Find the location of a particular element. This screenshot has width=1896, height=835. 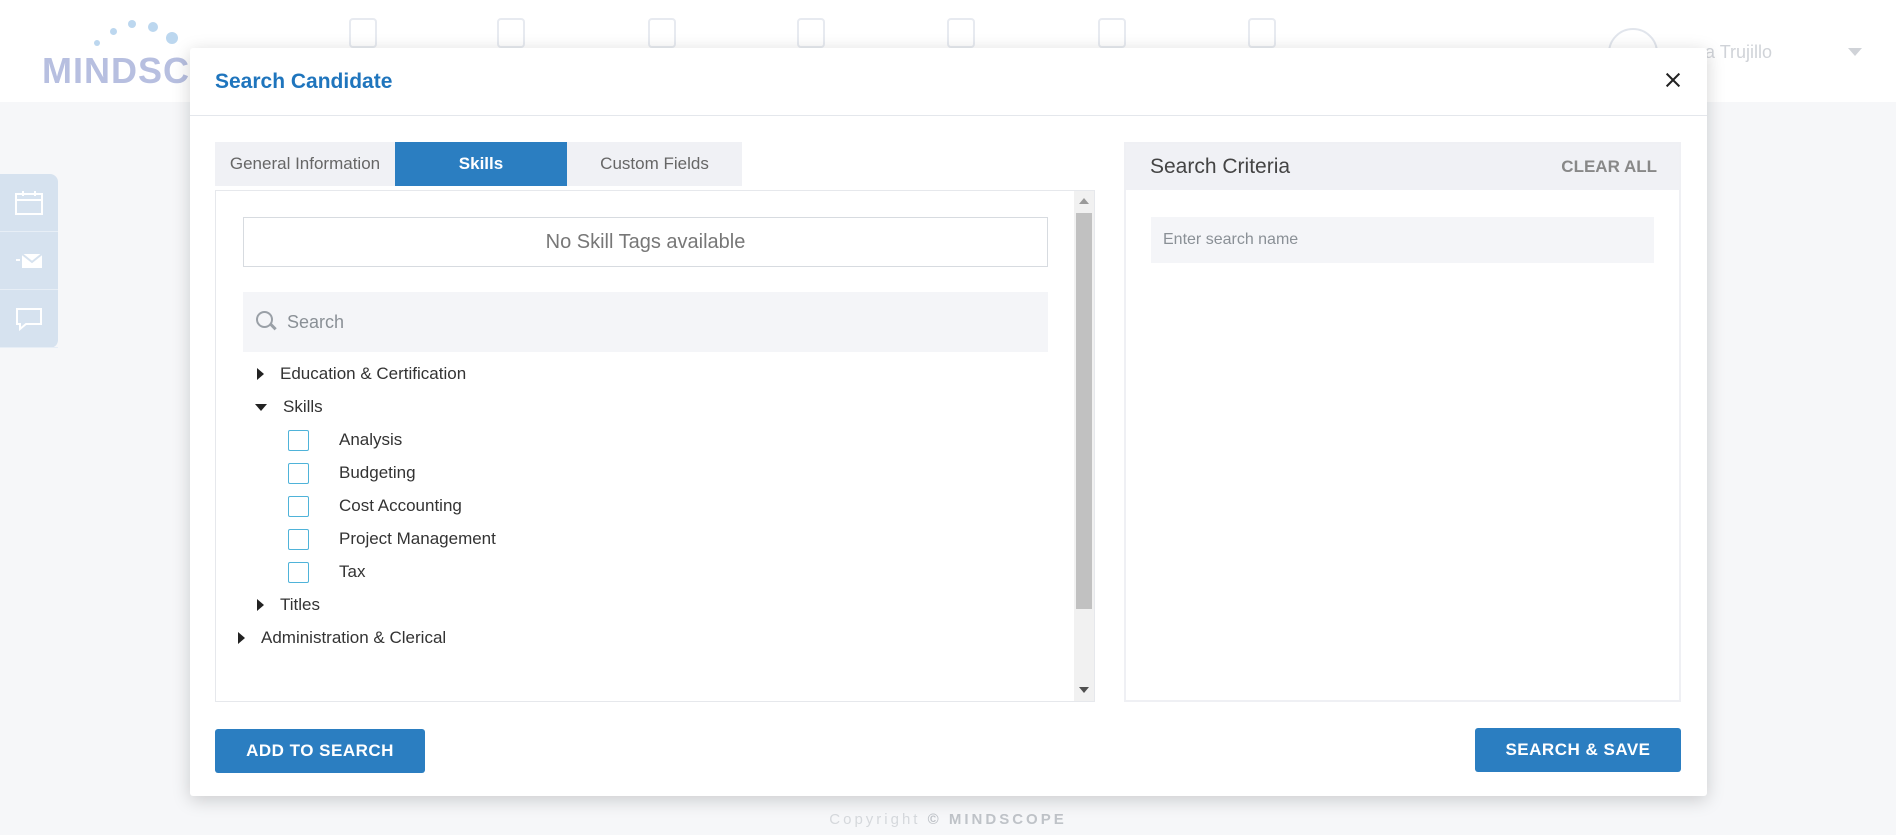

sms-icon is located at coordinates (29, 319).